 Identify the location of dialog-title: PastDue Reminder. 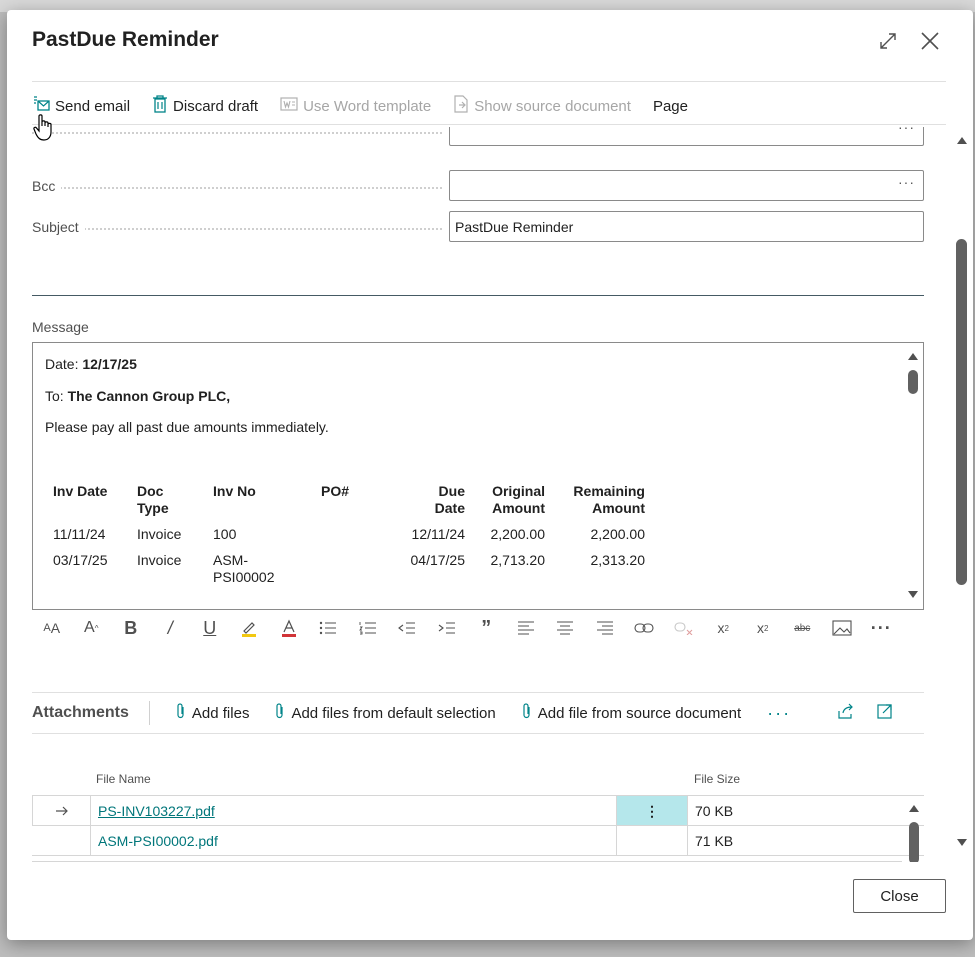
(125, 39).